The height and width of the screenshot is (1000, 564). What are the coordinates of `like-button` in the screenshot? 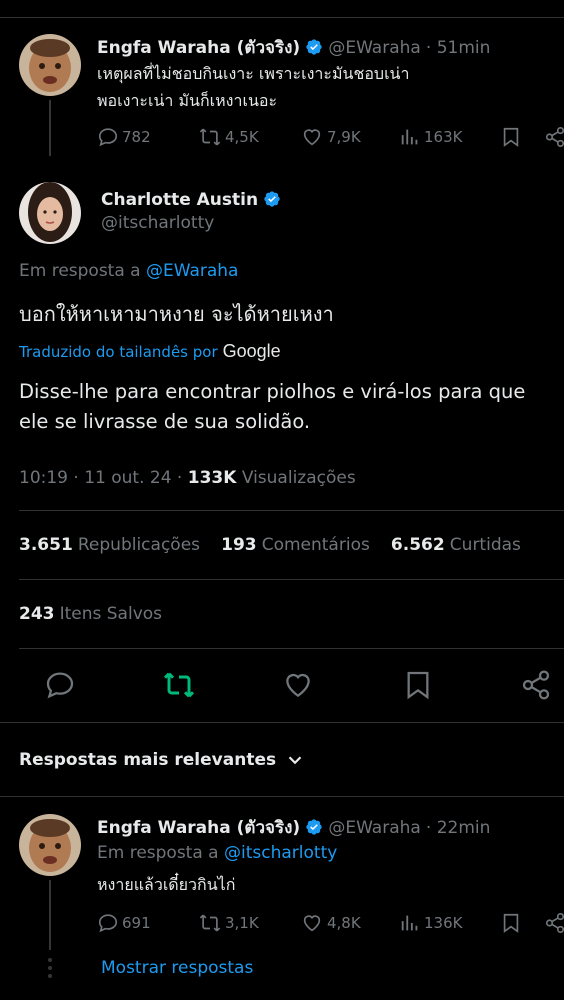 It's located at (299, 685).